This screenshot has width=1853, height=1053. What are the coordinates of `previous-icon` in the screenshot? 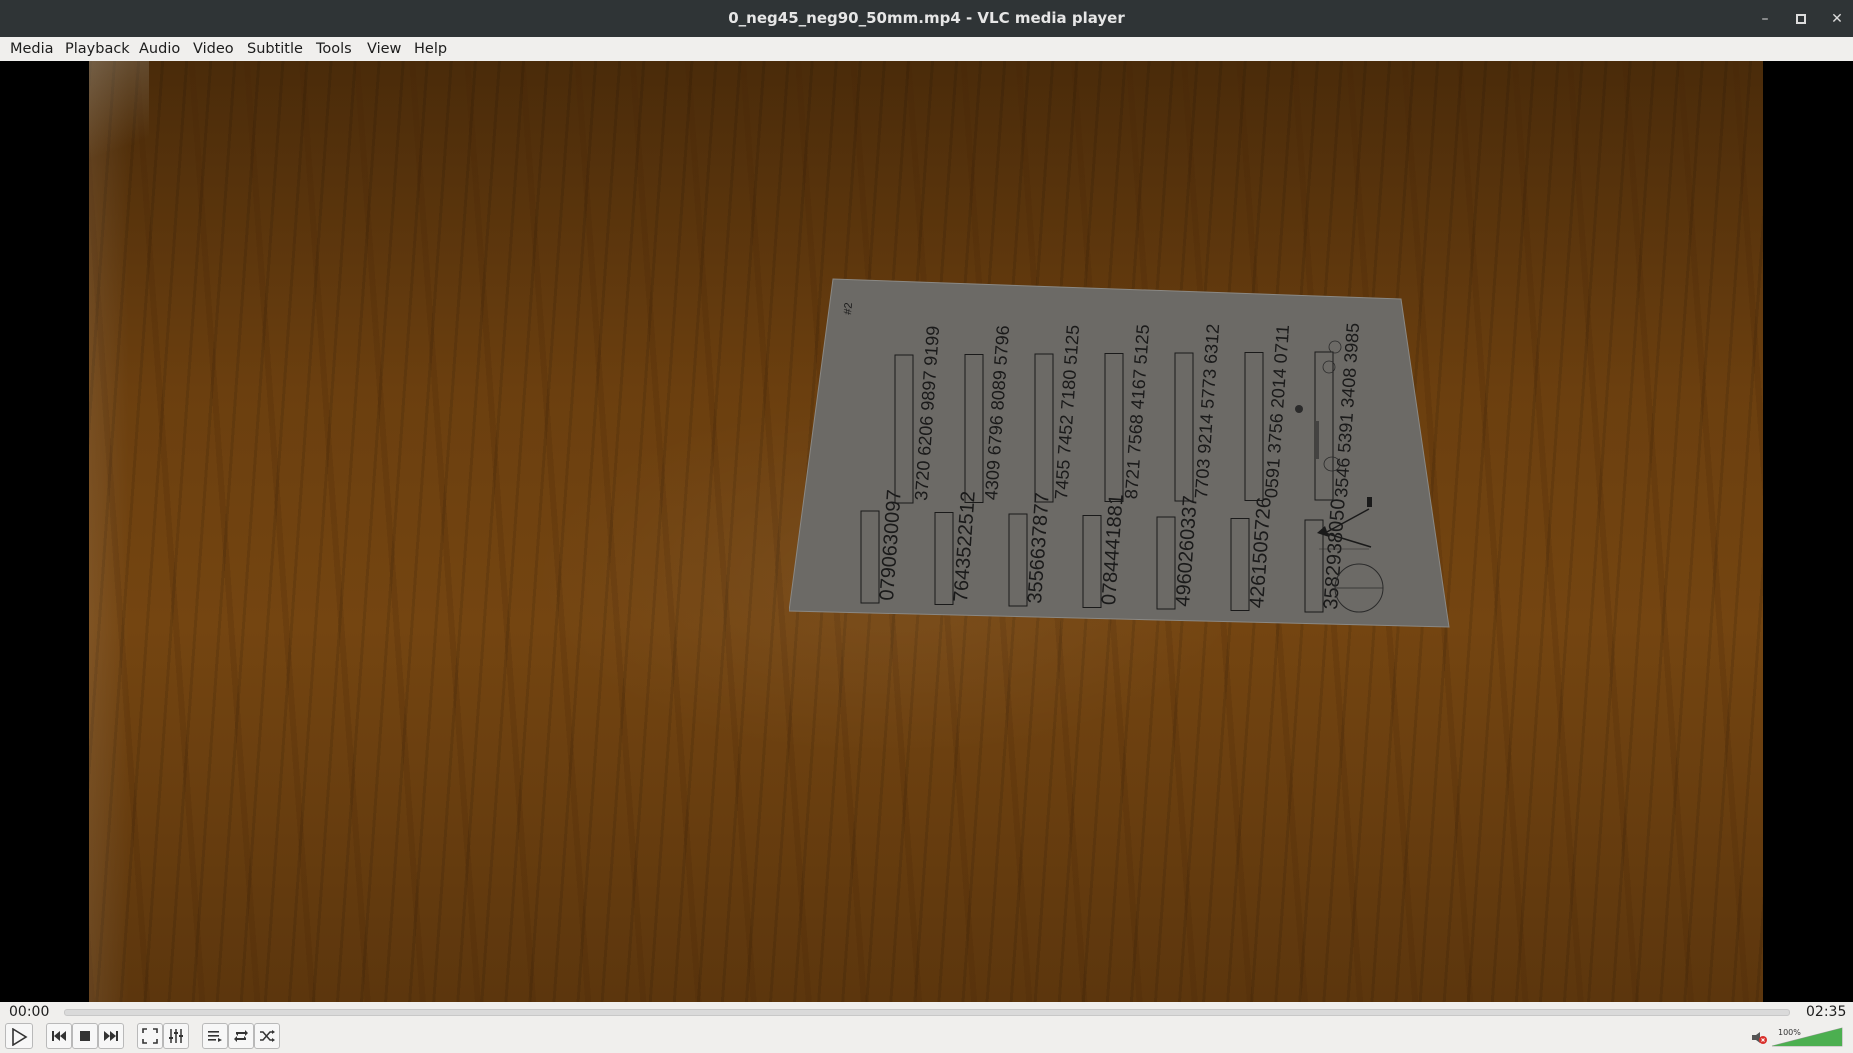 It's located at (59, 1036).